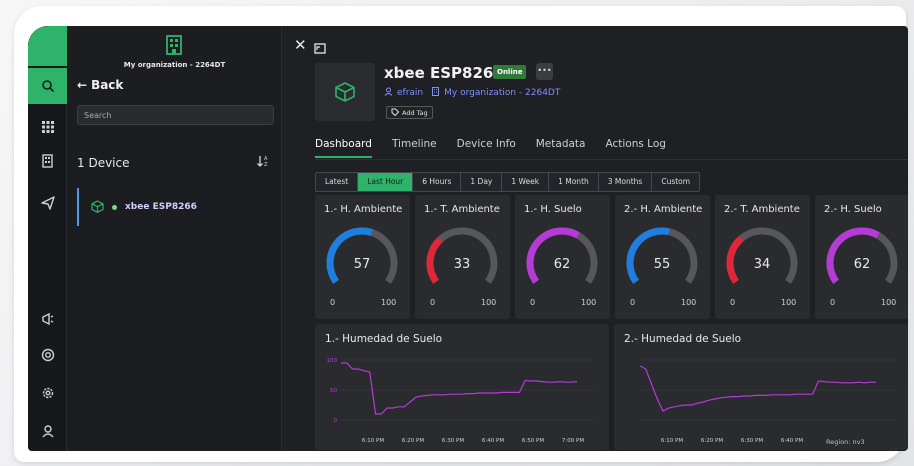 The image size is (914, 466). What do you see at coordinates (574, 182) in the screenshot?
I see `range-1-month: 1 Month` at bounding box center [574, 182].